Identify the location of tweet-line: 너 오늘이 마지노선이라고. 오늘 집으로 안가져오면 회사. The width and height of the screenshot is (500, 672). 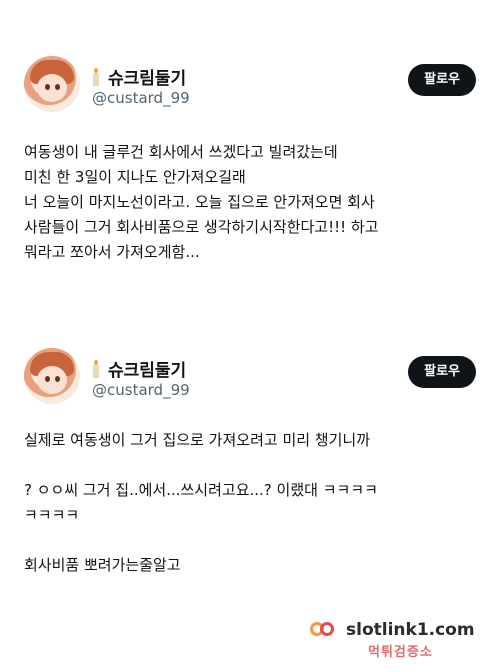
(199, 202).